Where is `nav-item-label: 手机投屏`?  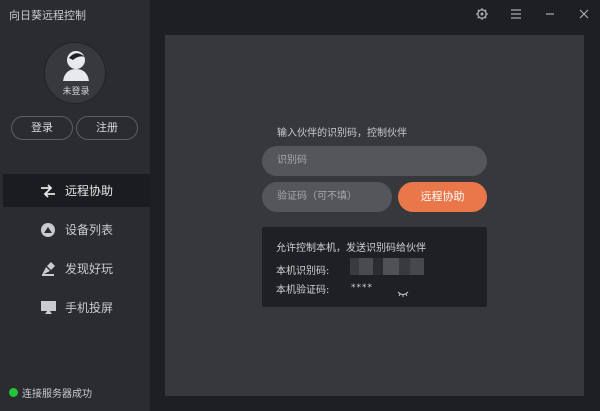 nav-item-label: 手机投屏 is located at coordinates (89, 308).